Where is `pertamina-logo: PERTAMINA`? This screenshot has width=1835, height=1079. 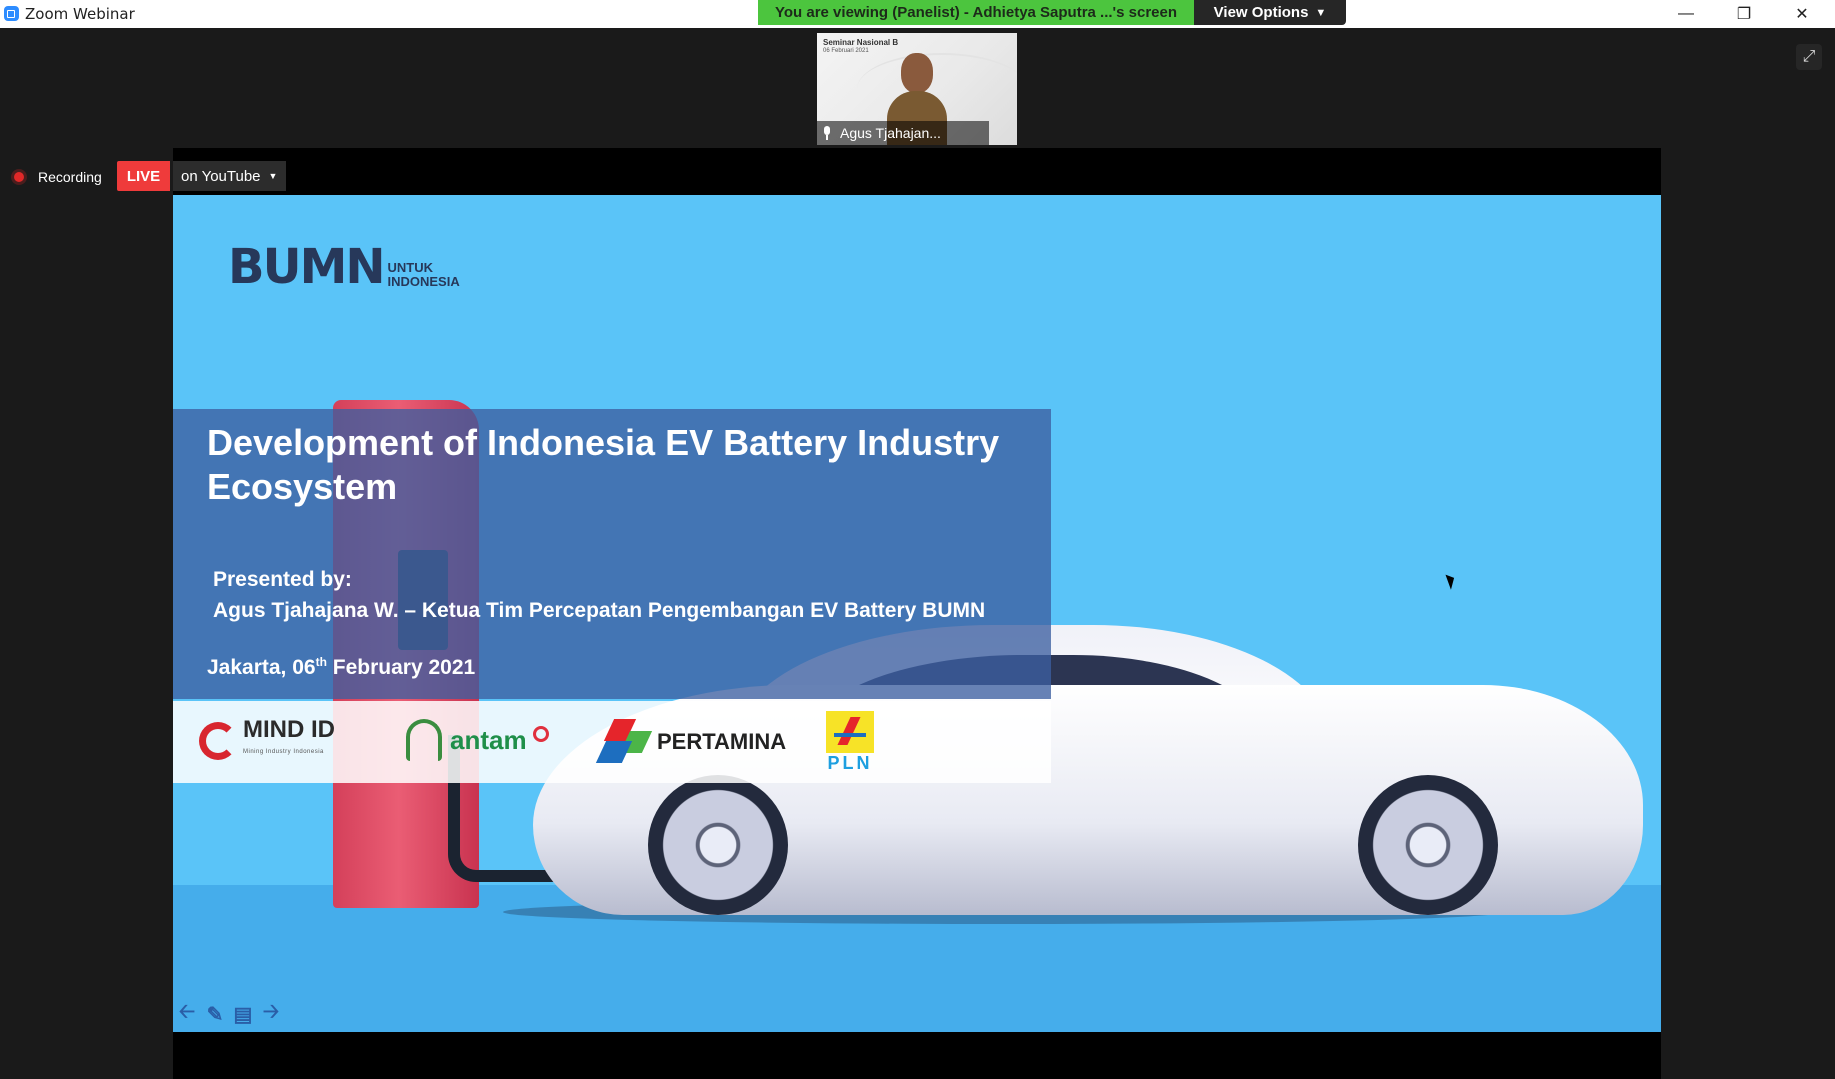 pertamina-logo: PERTAMINA is located at coordinates (690, 742).